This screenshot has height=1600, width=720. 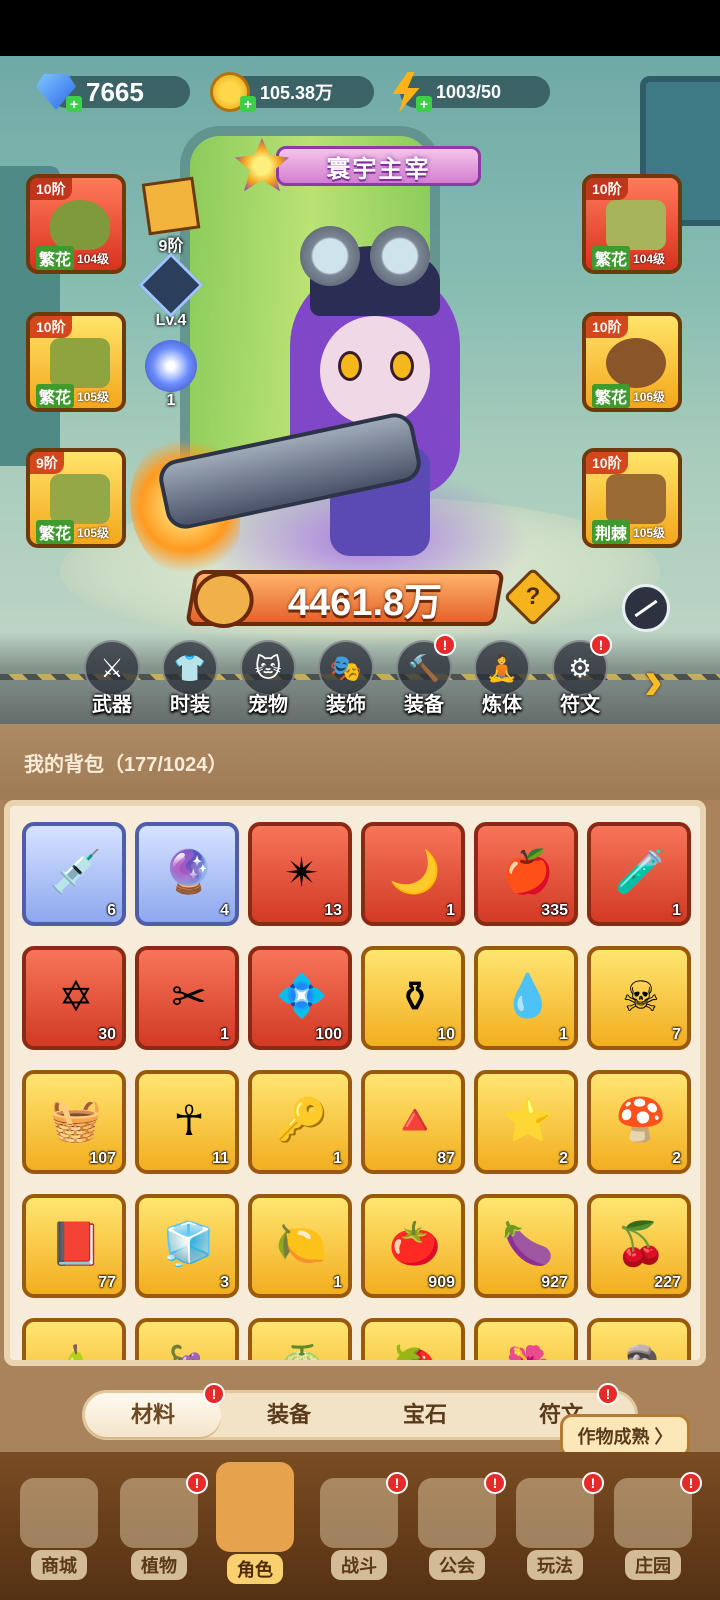 I want to click on item-count: 2, so click(x=676, y=1158).